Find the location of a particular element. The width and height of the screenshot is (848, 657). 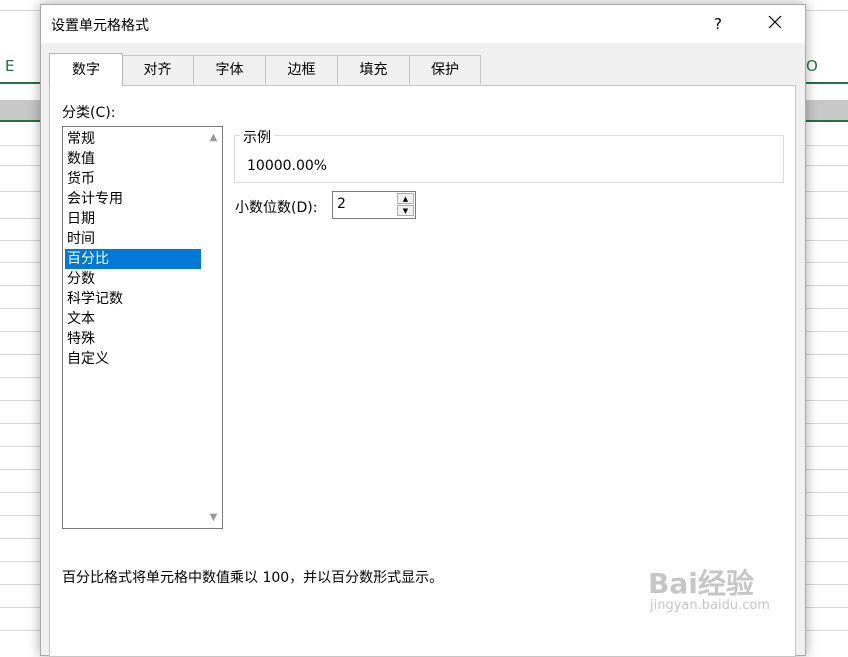

decimal-places-label: 小数位数(D): is located at coordinates (276, 208).